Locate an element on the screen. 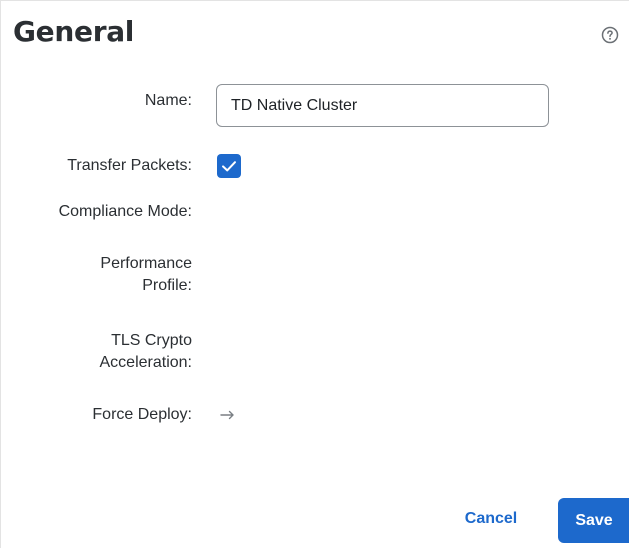 This screenshot has width=629, height=548. performance-profile-label-line2: Profile: is located at coordinates (167, 285).